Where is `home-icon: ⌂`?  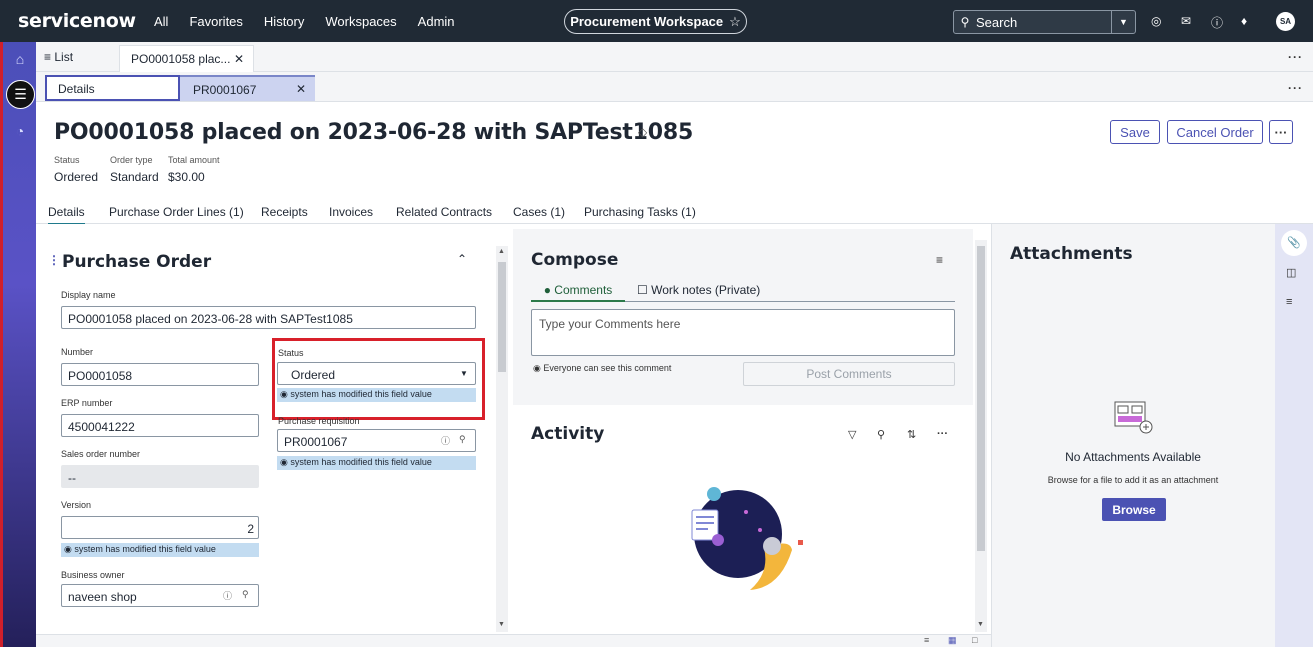
home-icon: ⌂ is located at coordinates (20, 59).